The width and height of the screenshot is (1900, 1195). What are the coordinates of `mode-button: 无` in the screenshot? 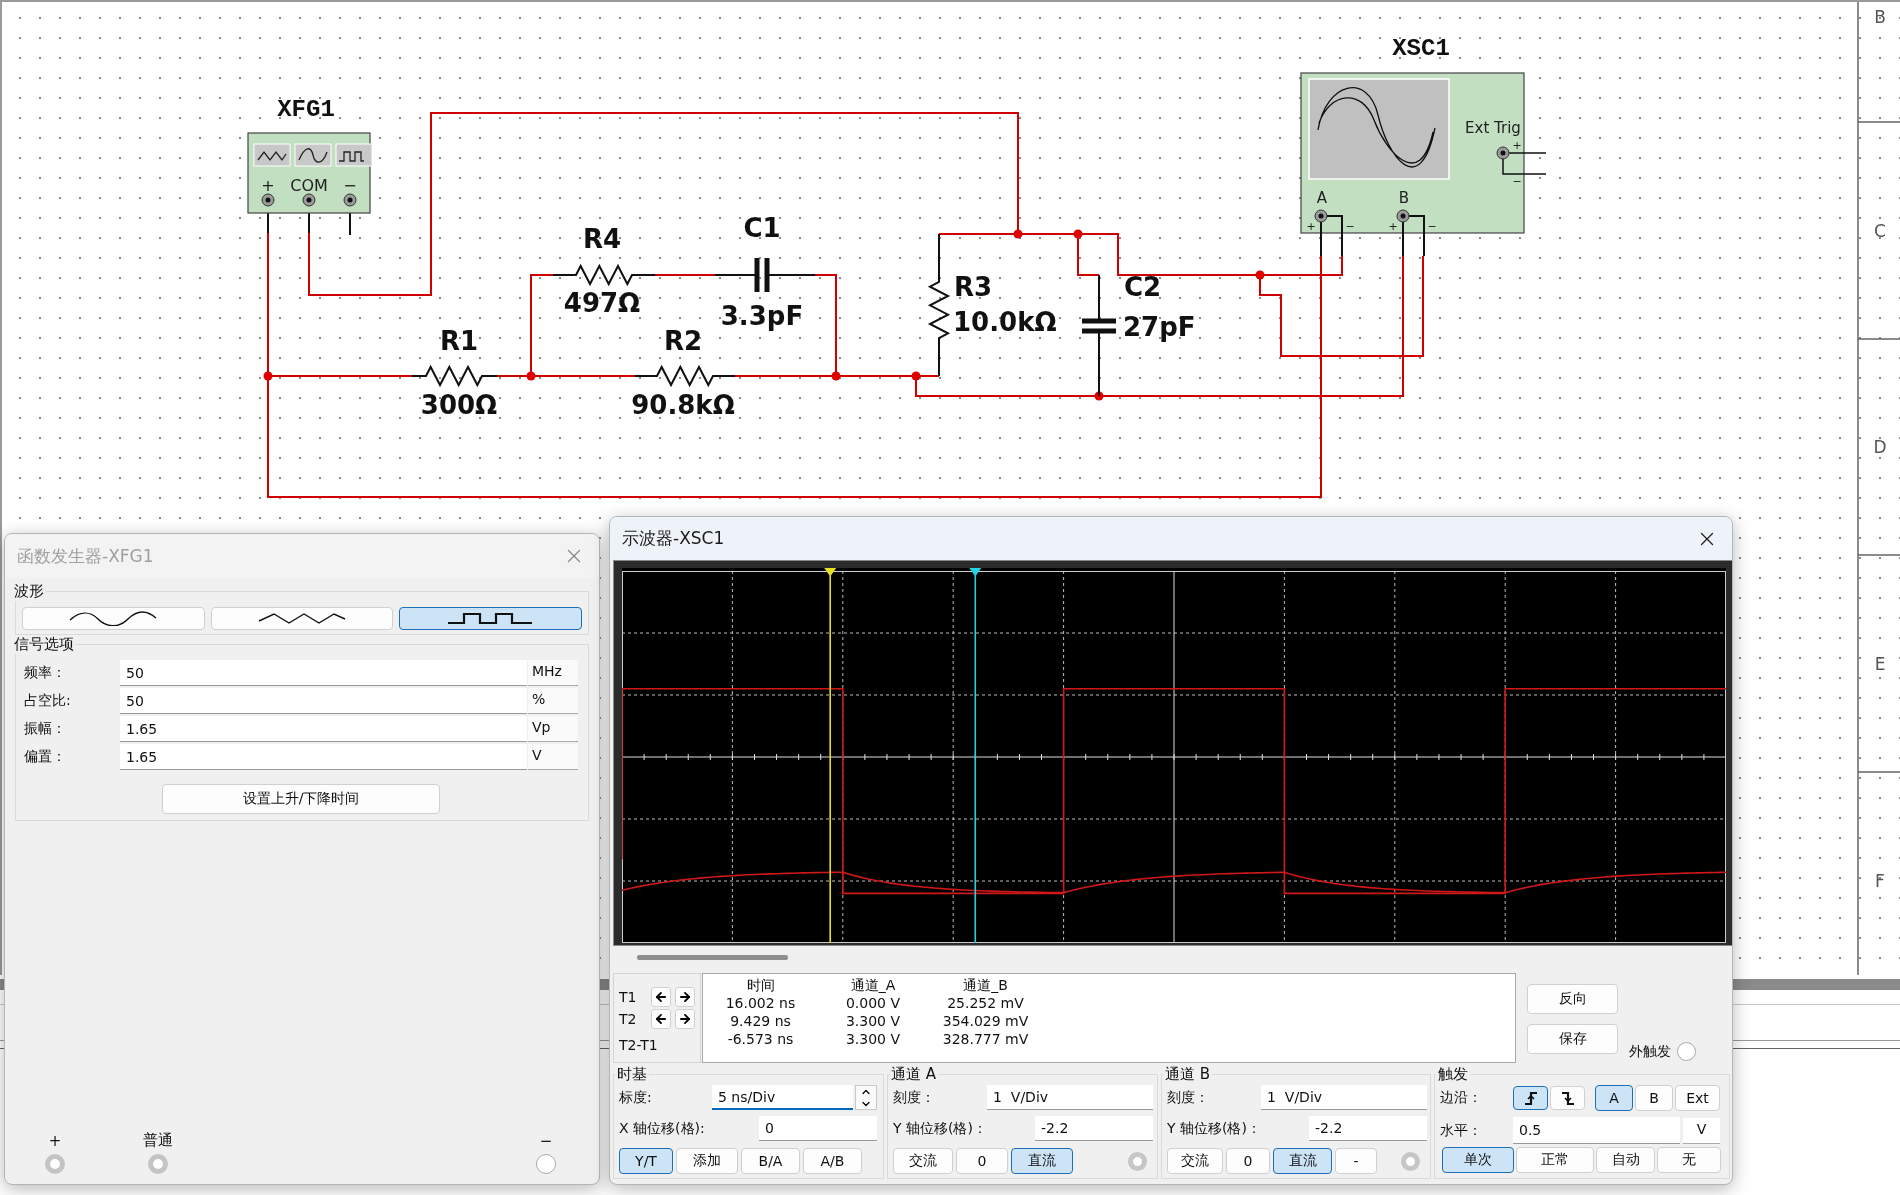 It's located at (1689, 1160).